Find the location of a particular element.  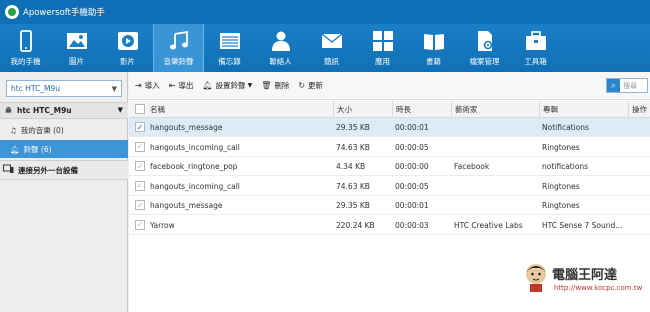

column-size: 大小 is located at coordinates (362, 109).